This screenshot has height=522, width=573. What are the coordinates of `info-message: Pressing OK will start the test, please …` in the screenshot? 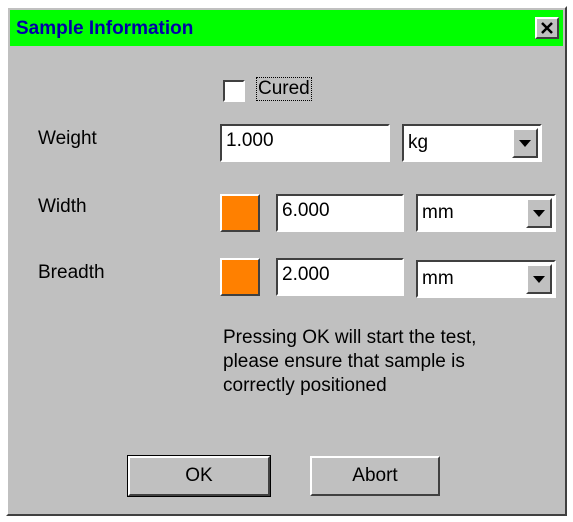 It's located at (373, 362).